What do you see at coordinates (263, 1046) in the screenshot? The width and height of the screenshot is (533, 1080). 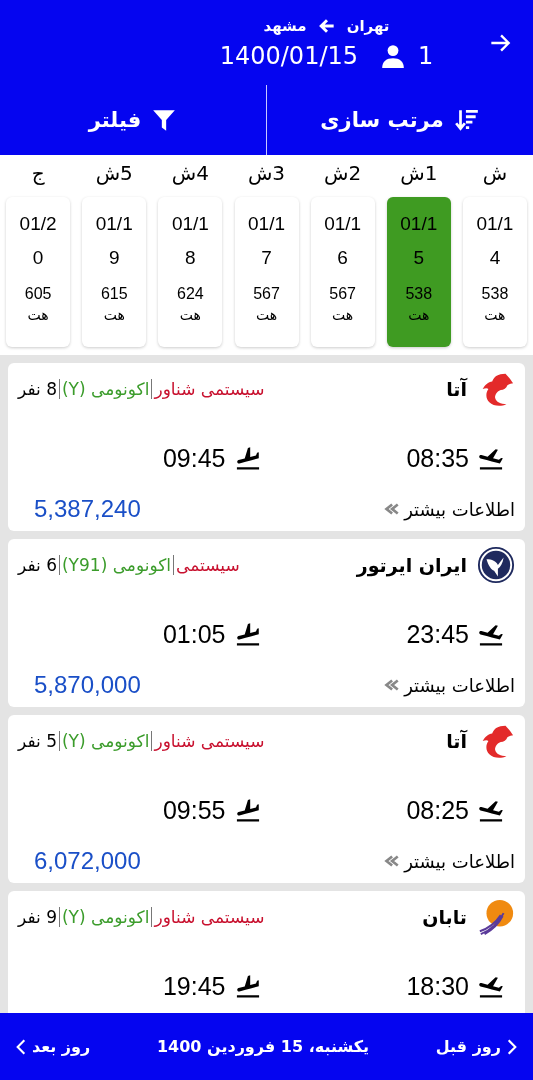 I see `current-date: یکشنبه، 15 فروردین 1400` at bounding box center [263, 1046].